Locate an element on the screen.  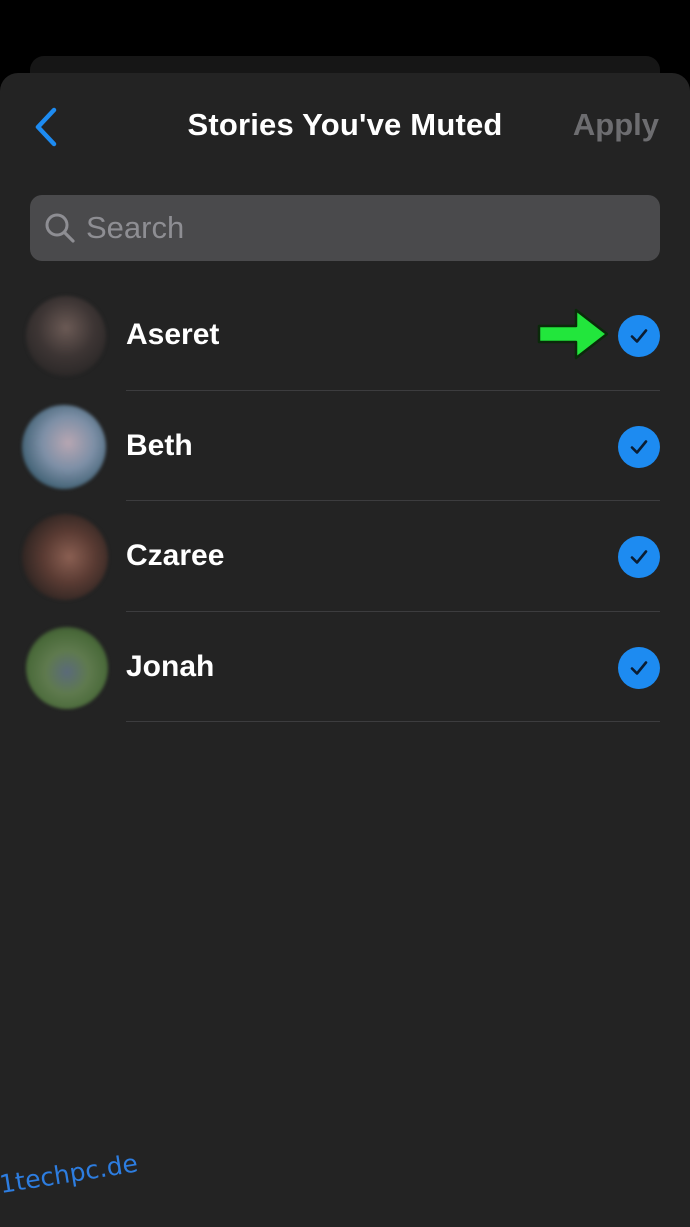
contact-name: Beth is located at coordinates (159, 445).